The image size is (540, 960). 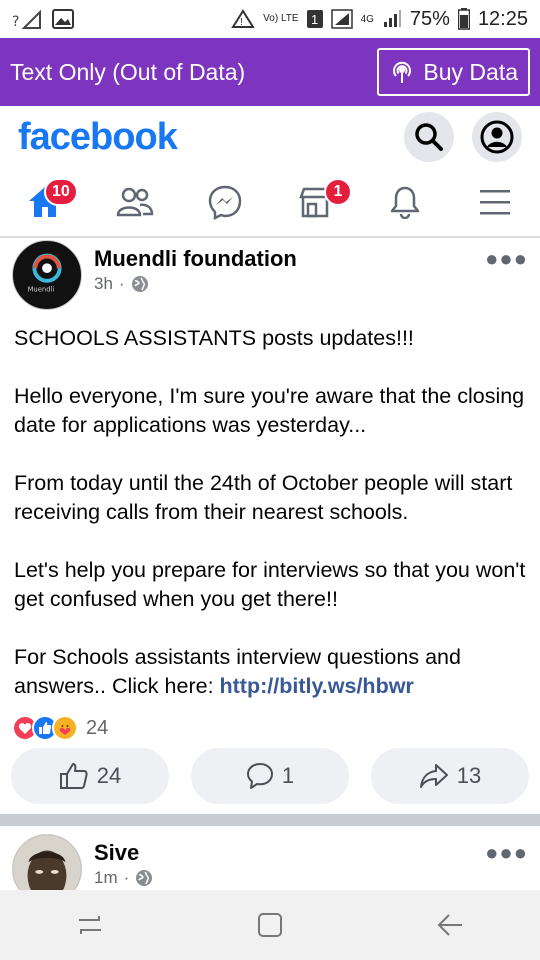 I want to click on app-header: facebook, so click(x=270, y=137).